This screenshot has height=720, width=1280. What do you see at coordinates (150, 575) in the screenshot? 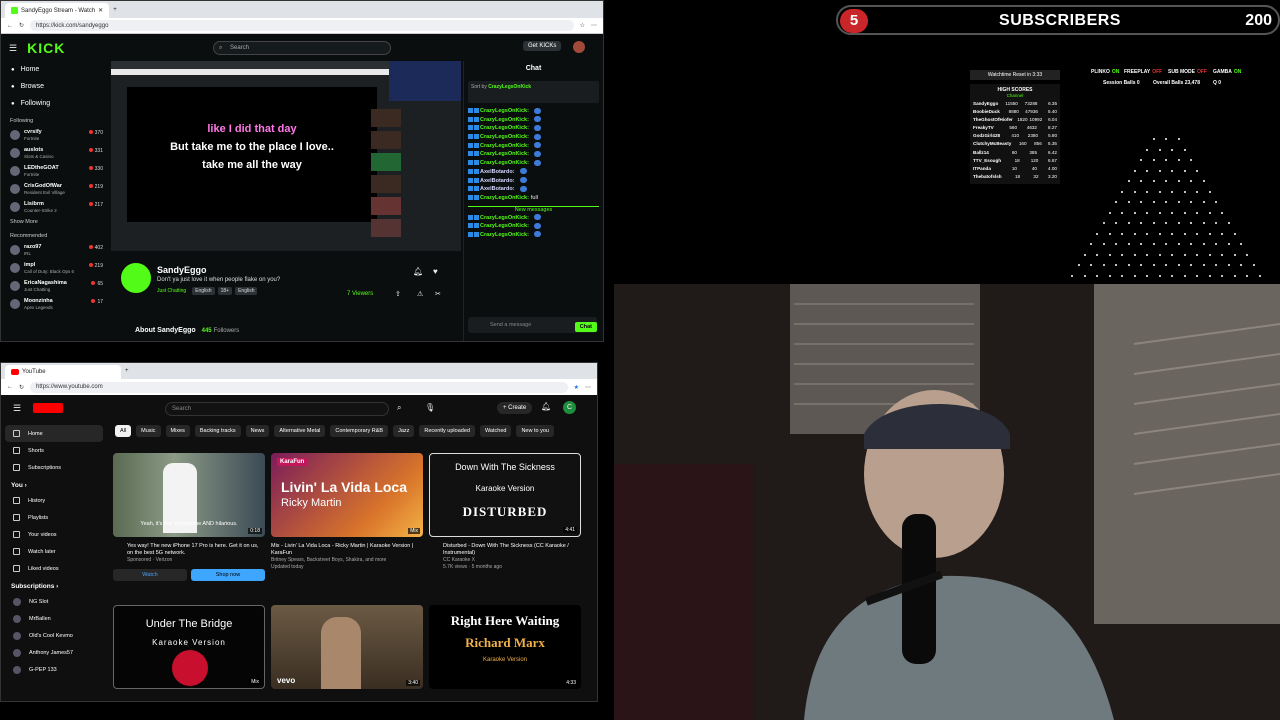
I see `watch-button: Watch` at bounding box center [150, 575].